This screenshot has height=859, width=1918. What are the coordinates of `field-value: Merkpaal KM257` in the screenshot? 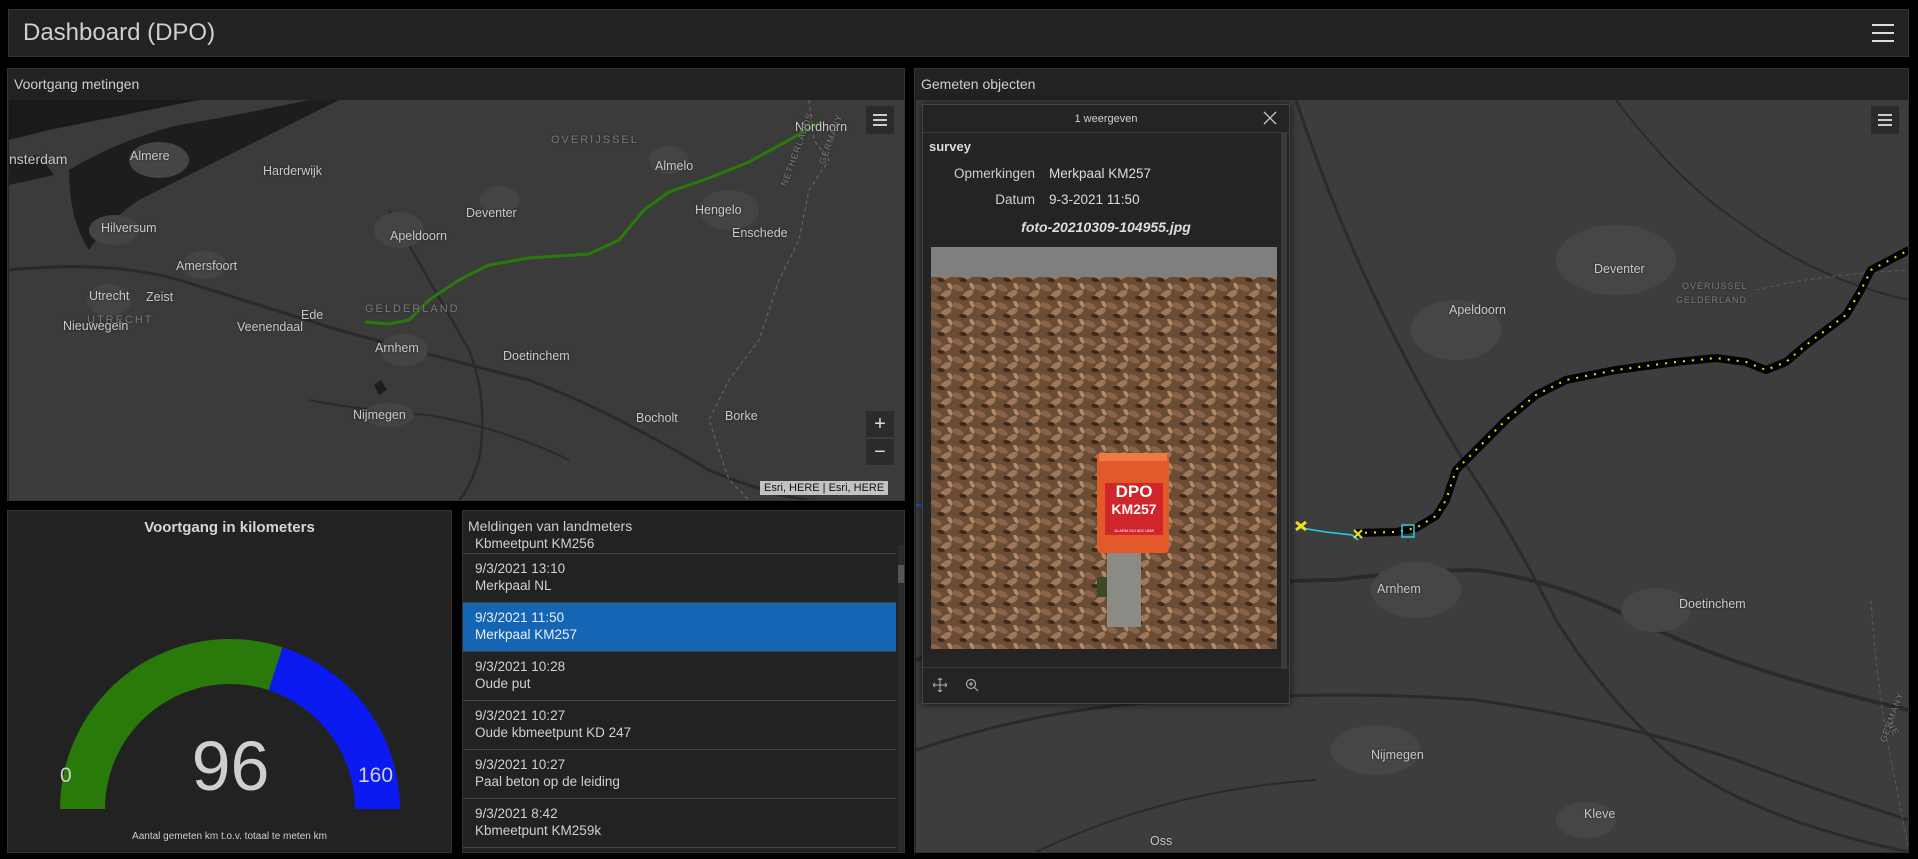 It's located at (1100, 173).